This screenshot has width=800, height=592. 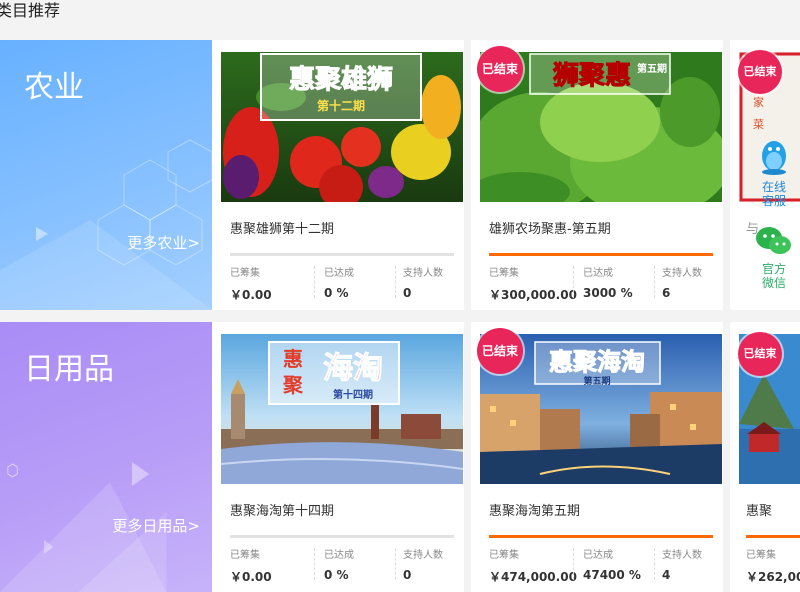 I want to click on project-card: 惠聚雄狮 第十二期 惠聚雄狮第十二期 已筹集 ￥0.00 已达成 0 % 支持人数 0, so click(x=338, y=175).